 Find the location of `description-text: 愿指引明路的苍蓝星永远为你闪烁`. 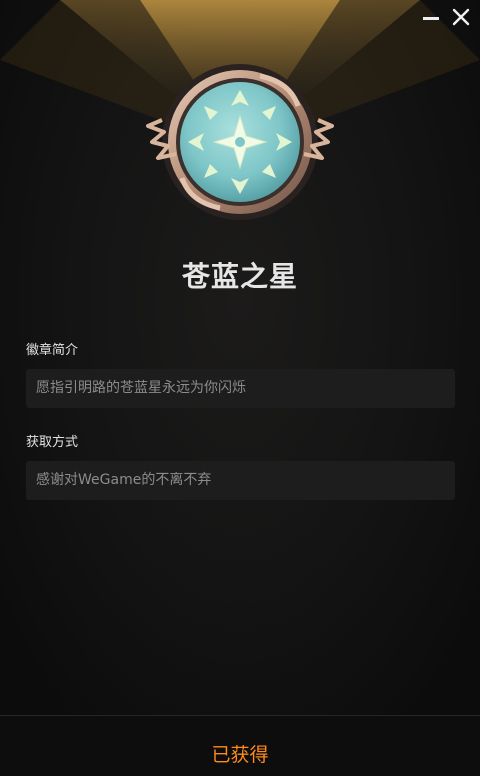

description-text: 愿指引明路的苍蓝星永远为你闪烁 is located at coordinates (240, 388).